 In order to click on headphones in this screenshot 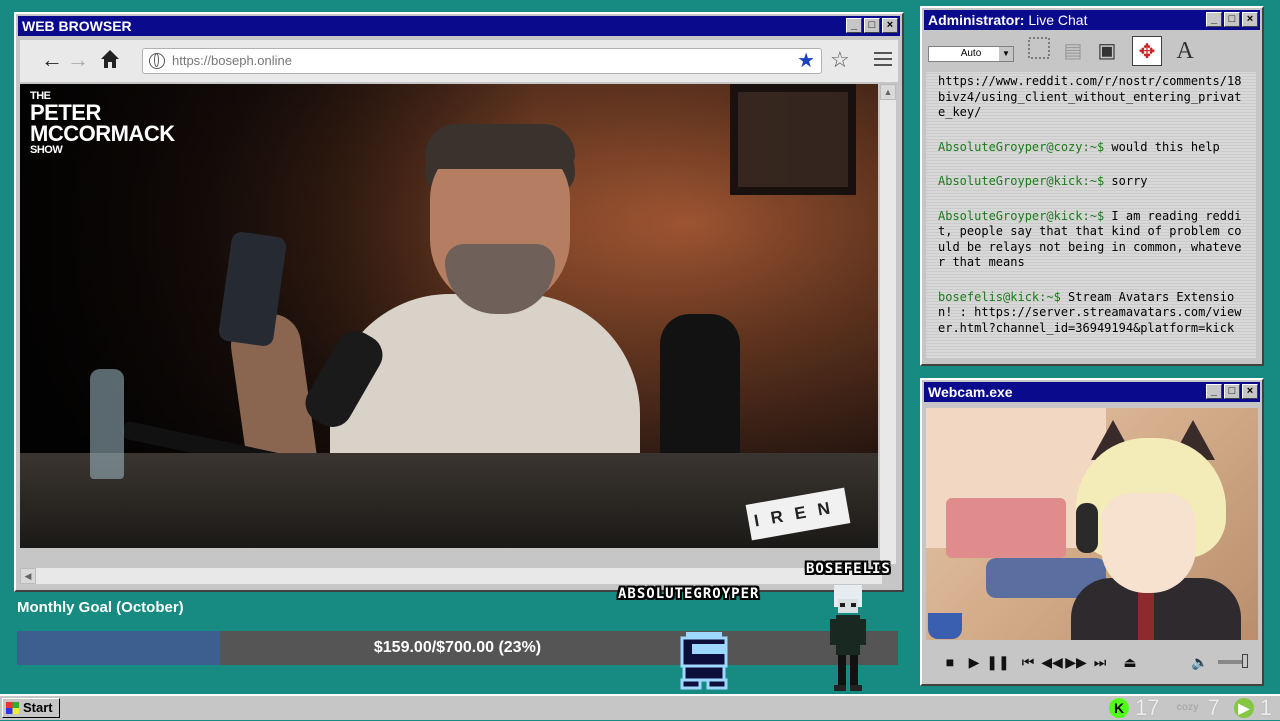, I will do `click(1087, 528)`.